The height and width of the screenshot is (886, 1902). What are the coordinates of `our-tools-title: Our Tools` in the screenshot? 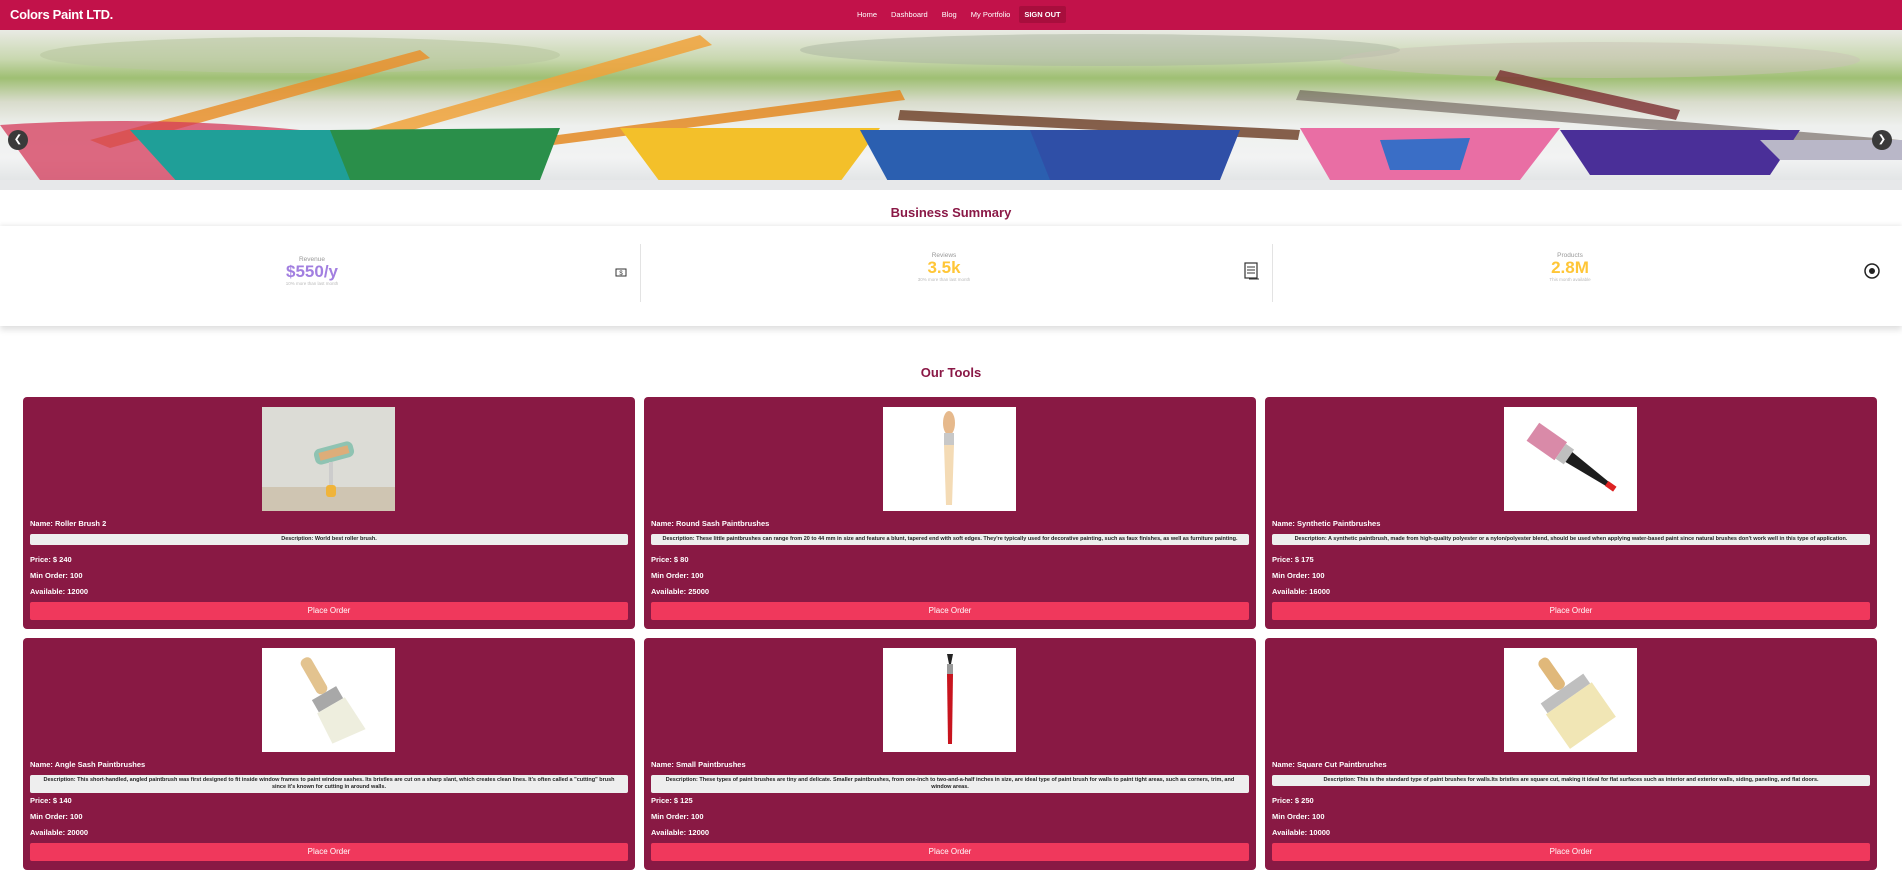 It's located at (951, 372).